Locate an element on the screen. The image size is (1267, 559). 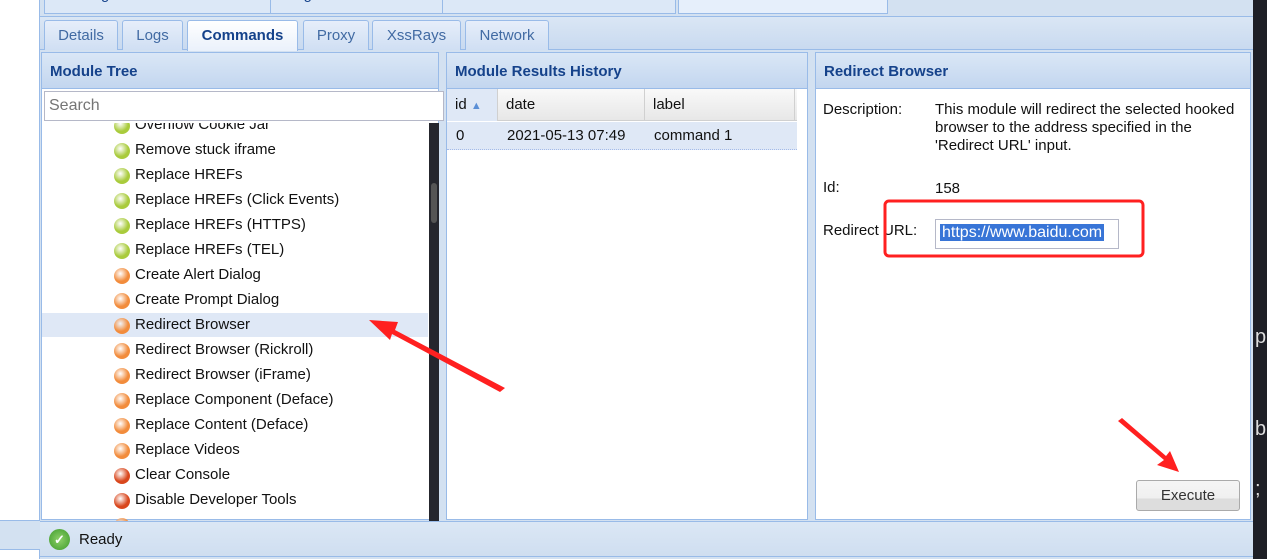
tree-item: Redirect Browser (Rickroll) is located at coordinates (235, 350).